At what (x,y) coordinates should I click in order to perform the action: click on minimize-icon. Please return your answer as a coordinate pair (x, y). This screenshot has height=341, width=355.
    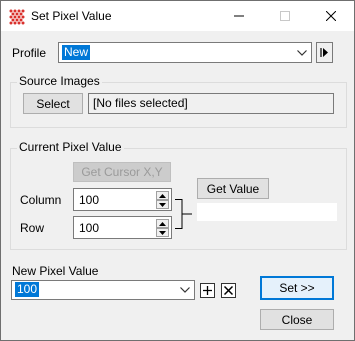
    Looking at the image, I should click on (239, 16).